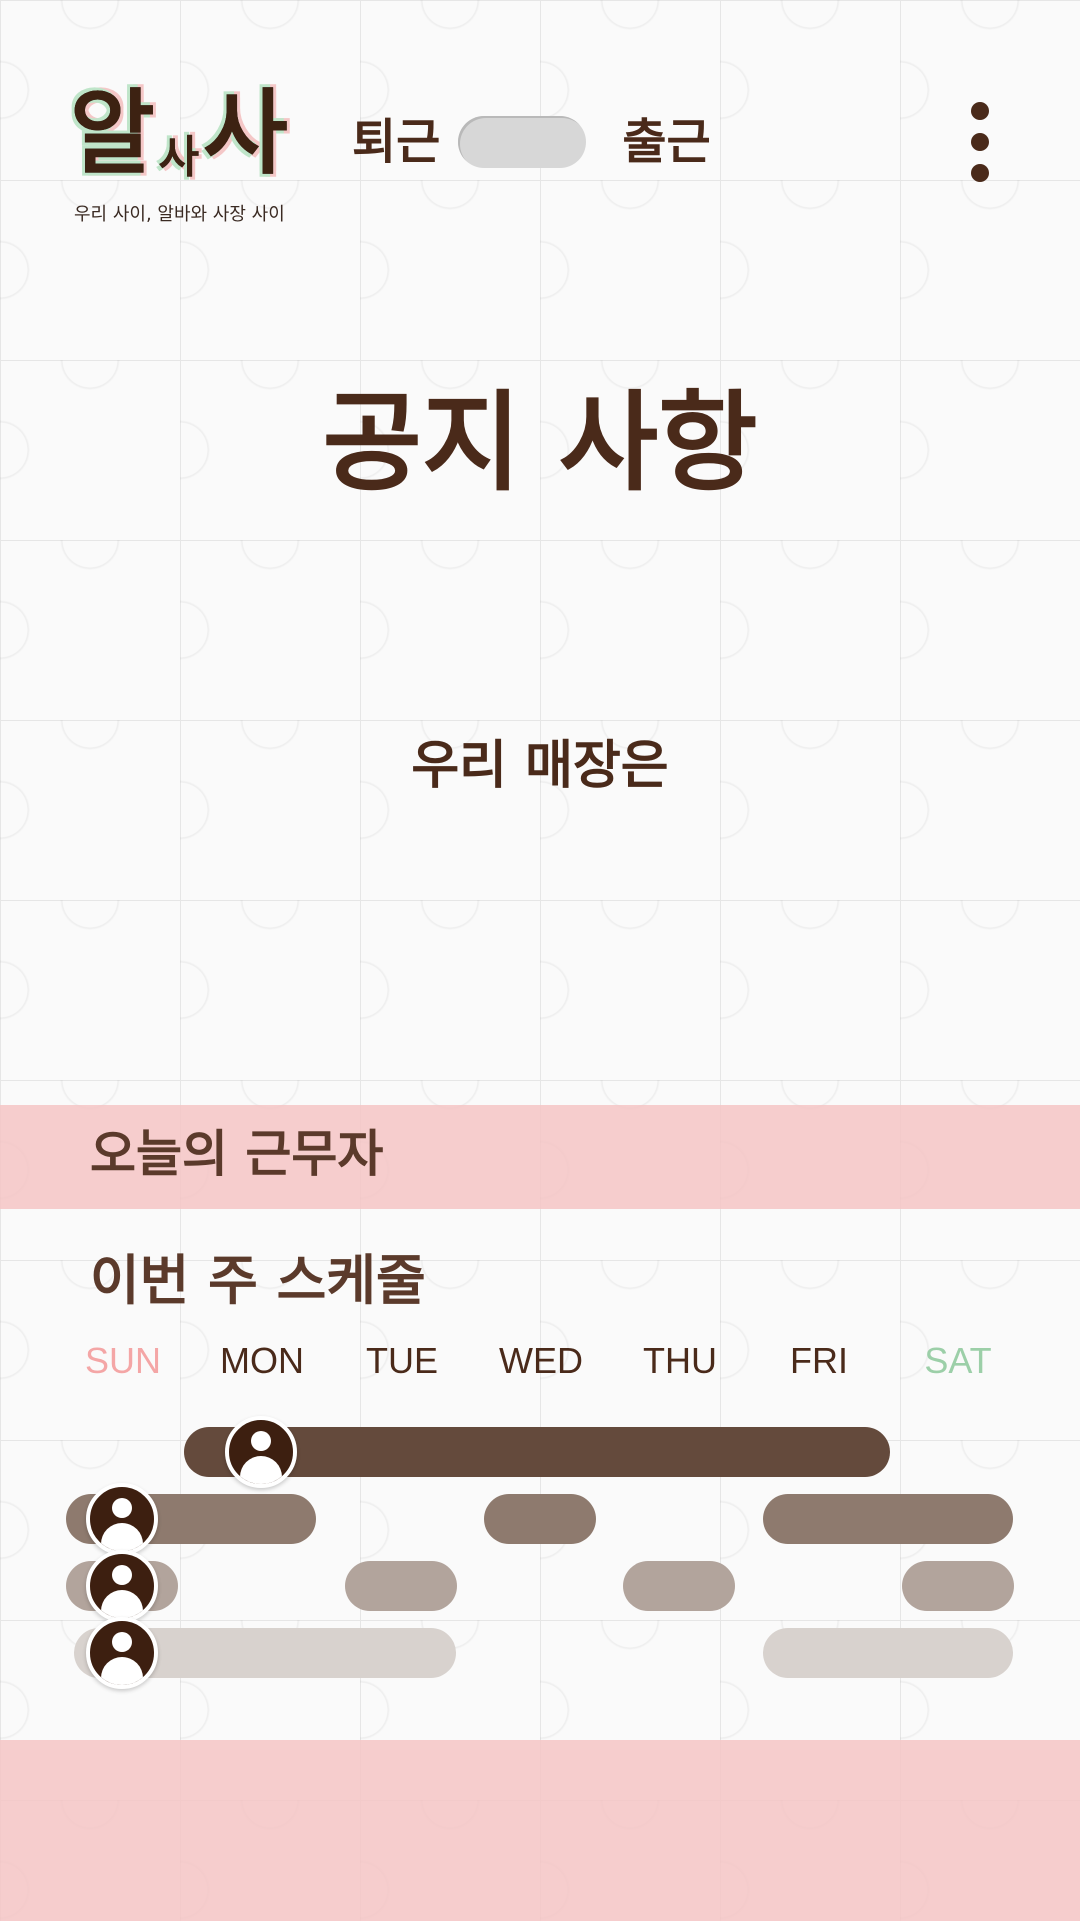 This screenshot has height=1921, width=1080. I want to click on day-sat: SAT, so click(958, 1360).